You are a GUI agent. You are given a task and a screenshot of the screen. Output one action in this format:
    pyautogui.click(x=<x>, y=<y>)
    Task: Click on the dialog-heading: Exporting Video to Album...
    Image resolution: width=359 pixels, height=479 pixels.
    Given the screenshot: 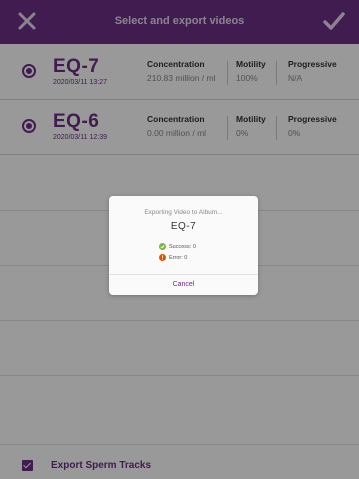 What is the action you would take?
    pyautogui.click(x=183, y=212)
    